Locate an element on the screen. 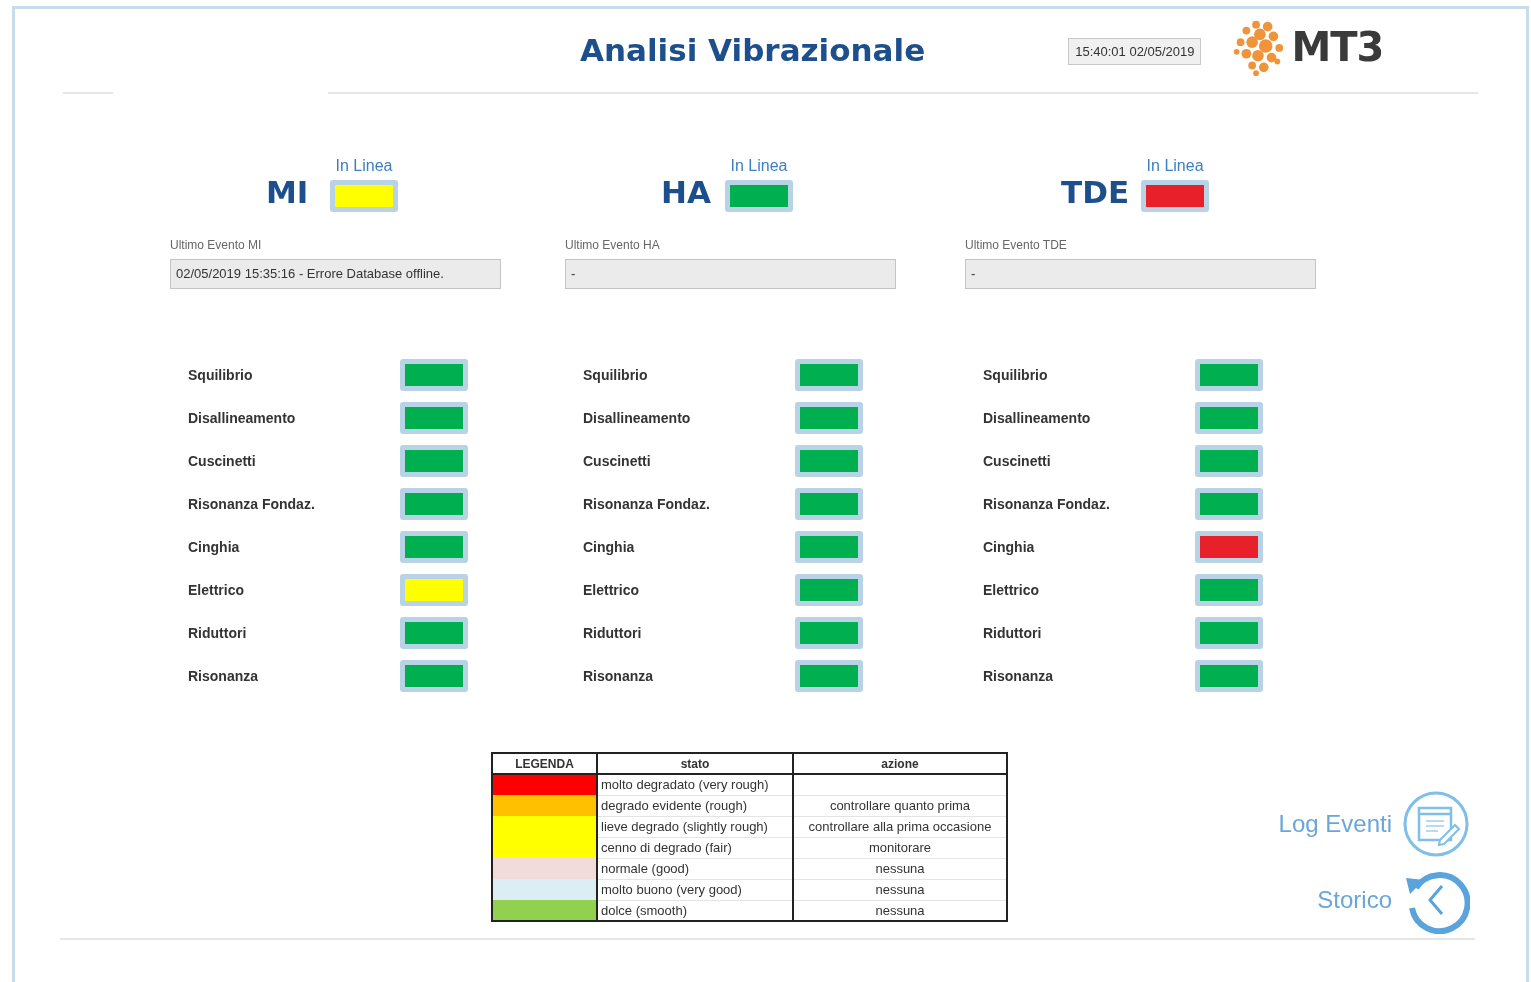  legend-stato: cenno di degrado (fair) is located at coordinates (695, 847).